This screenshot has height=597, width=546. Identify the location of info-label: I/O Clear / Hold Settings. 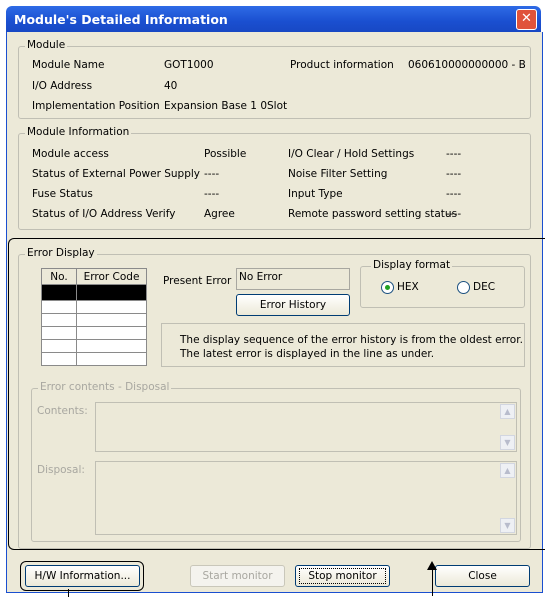
(351, 154).